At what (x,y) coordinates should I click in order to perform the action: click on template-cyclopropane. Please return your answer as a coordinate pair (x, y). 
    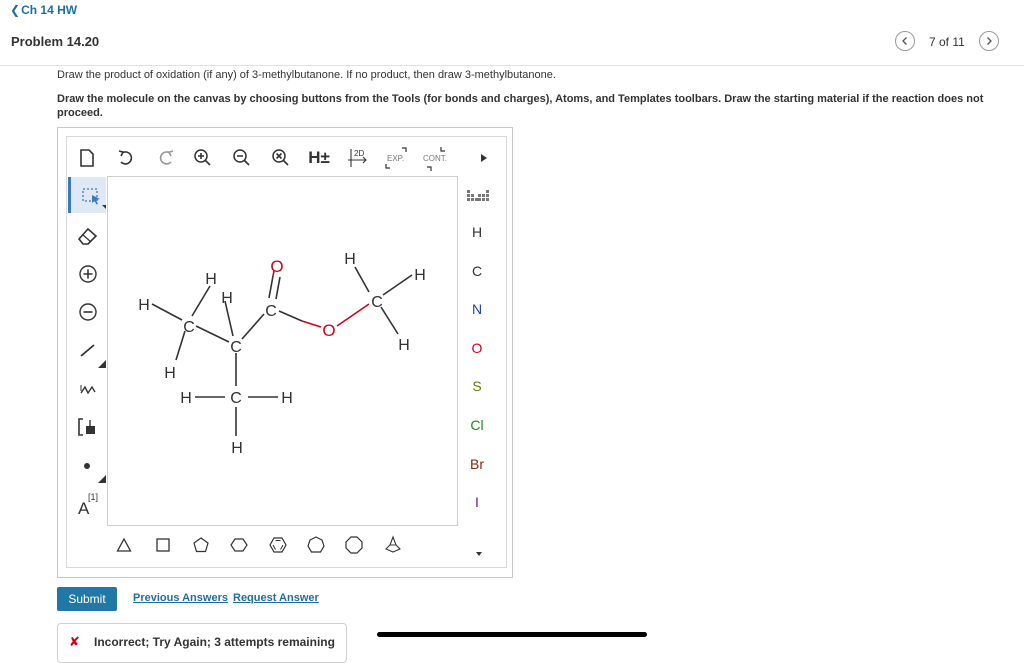
    Looking at the image, I should click on (124, 545).